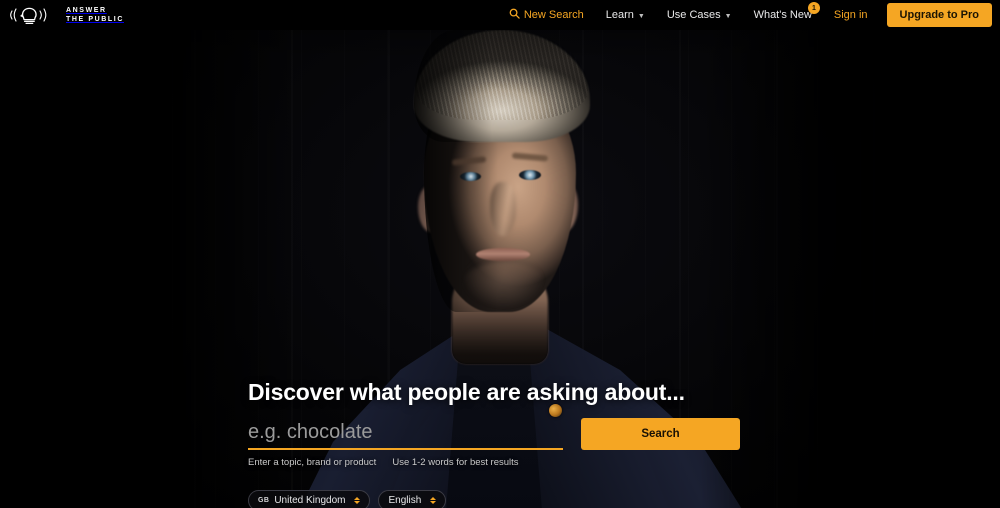 This screenshot has width=1000, height=508. What do you see at coordinates (453, 86) in the screenshot?
I see `photo-hair-shadow` at bounding box center [453, 86].